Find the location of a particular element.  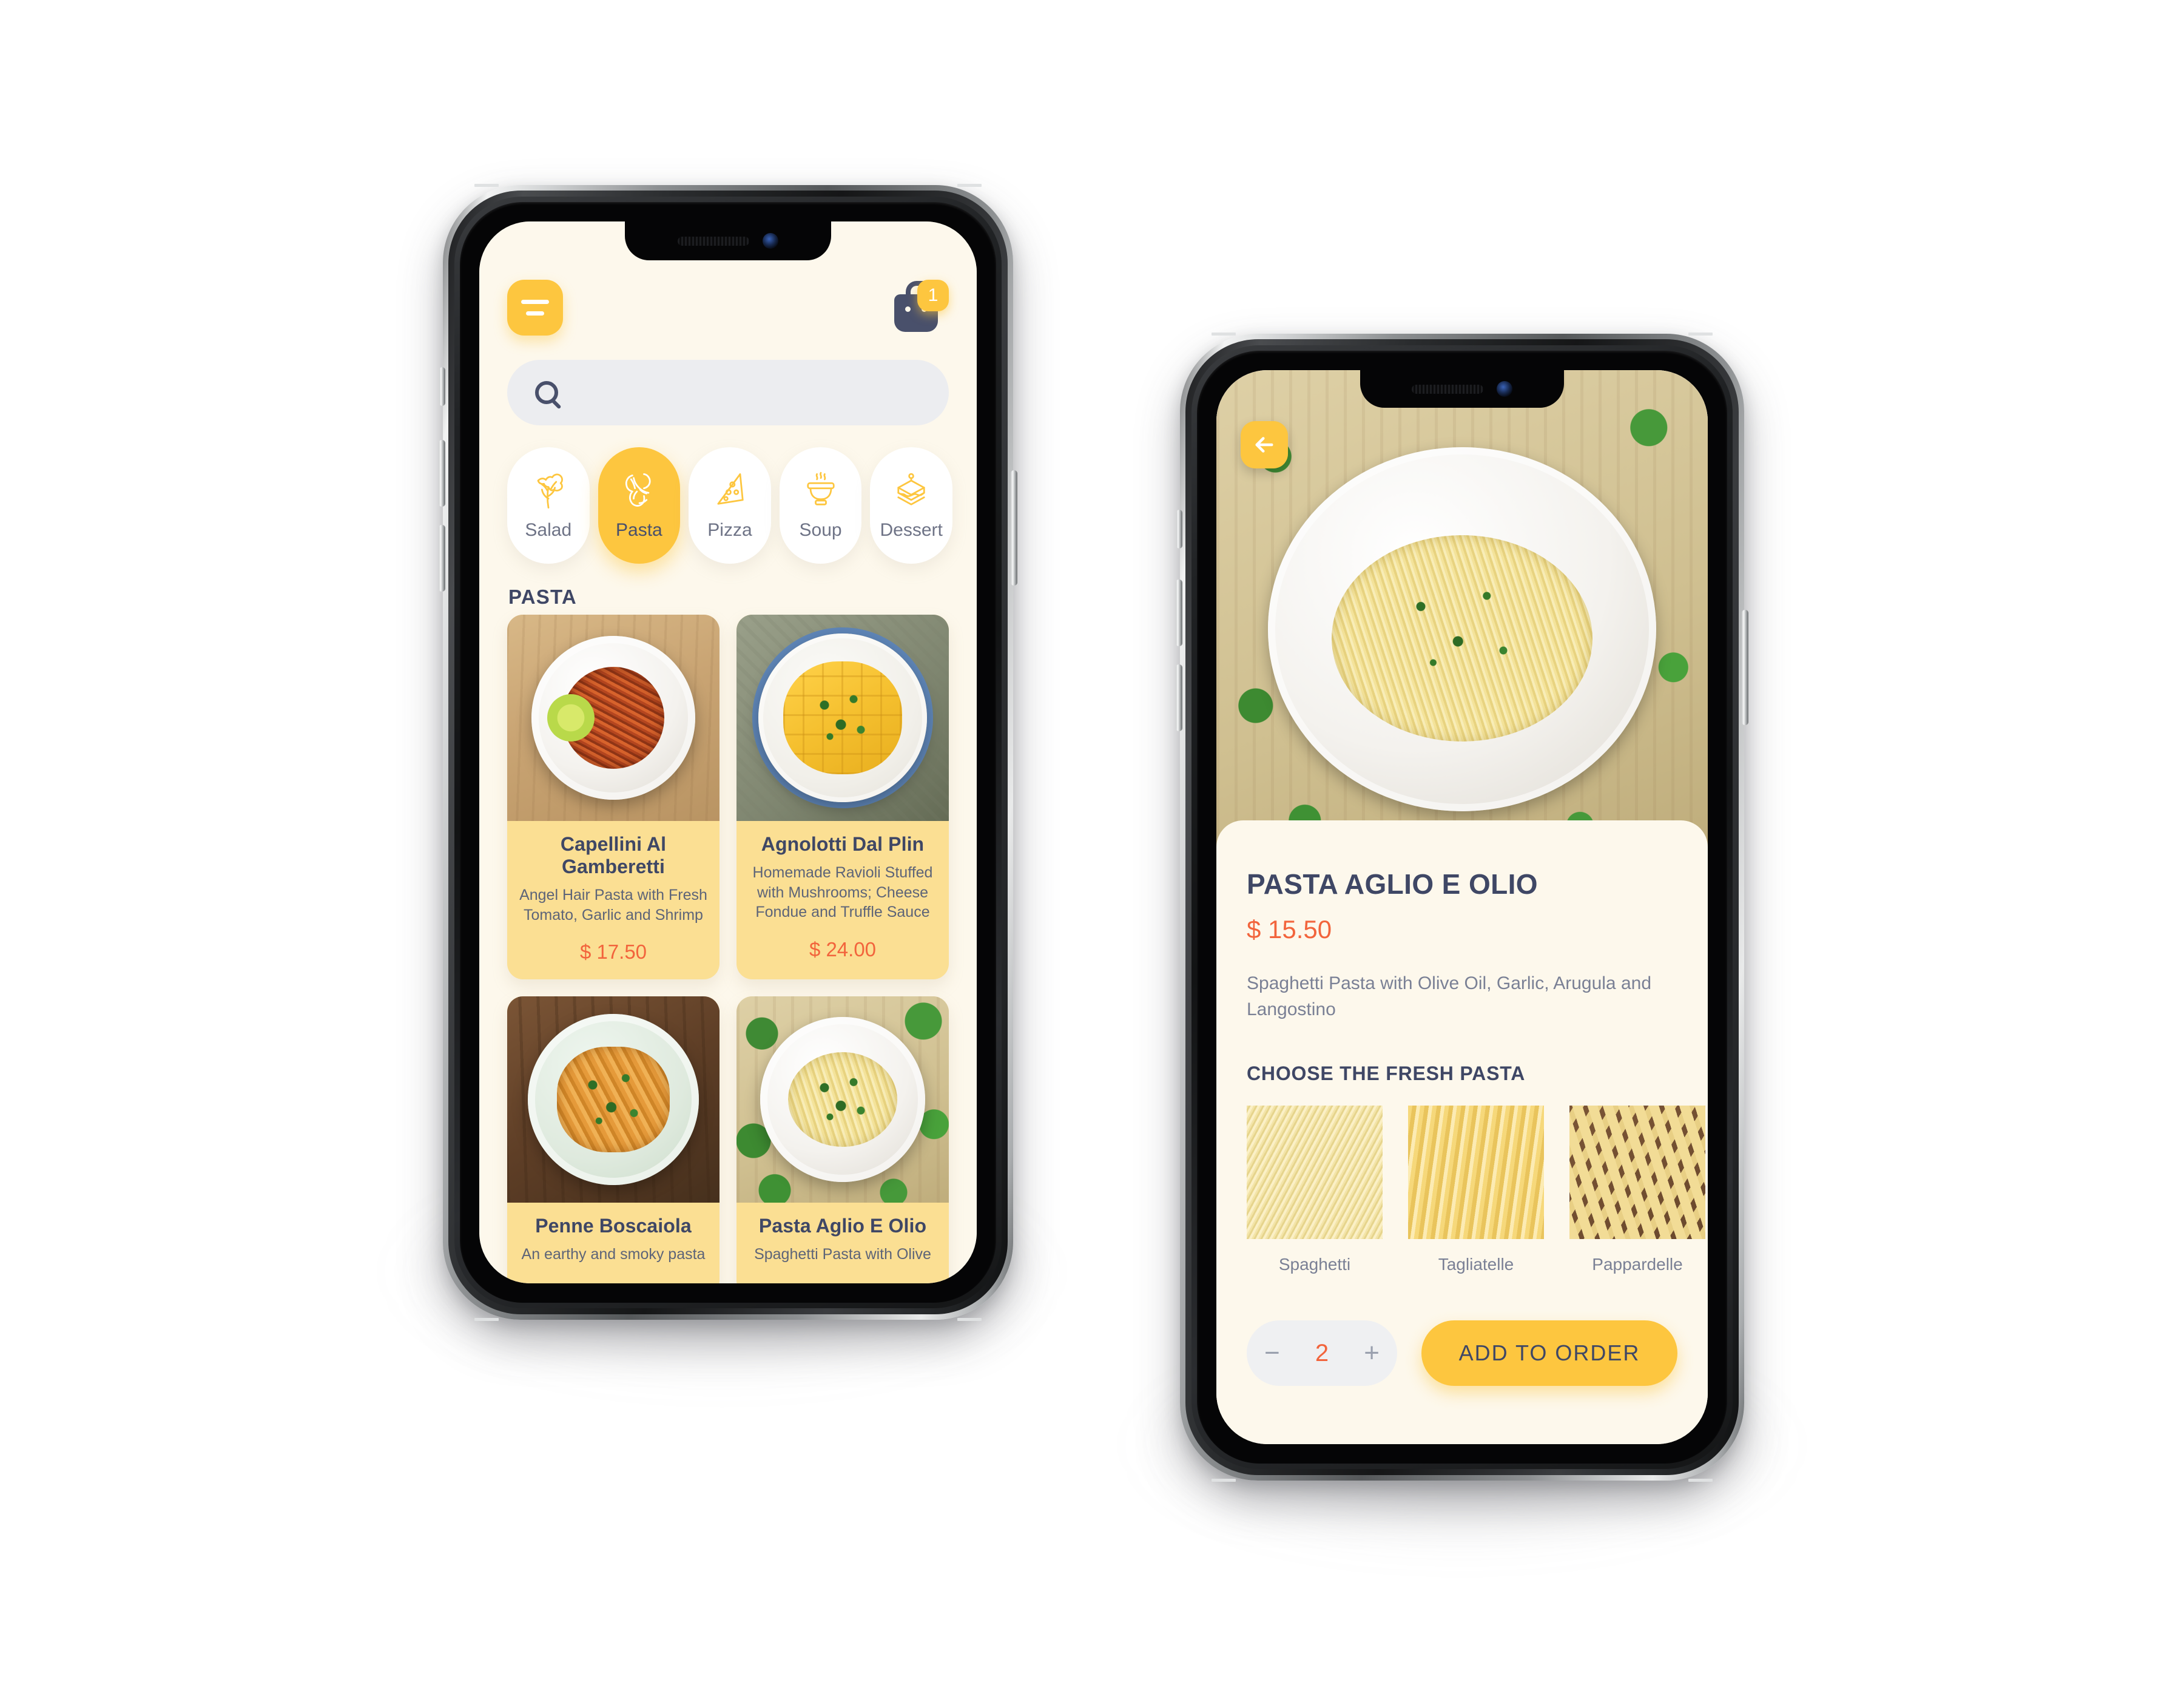

detail-bottom-bar: − 2 + ADD TO ORDER is located at coordinates (1462, 1353).